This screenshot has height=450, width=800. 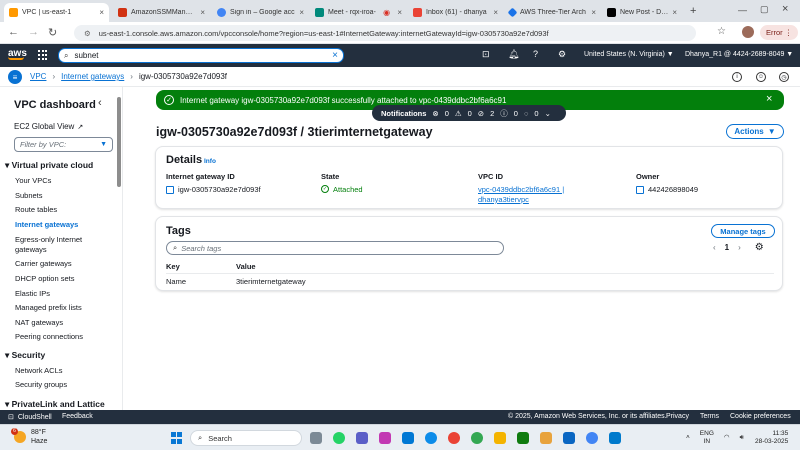 What do you see at coordinates (65, 225) in the screenshot?
I see `sidebar-item-internet-gateways: Internet gateways` at bounding box center [65, 225].